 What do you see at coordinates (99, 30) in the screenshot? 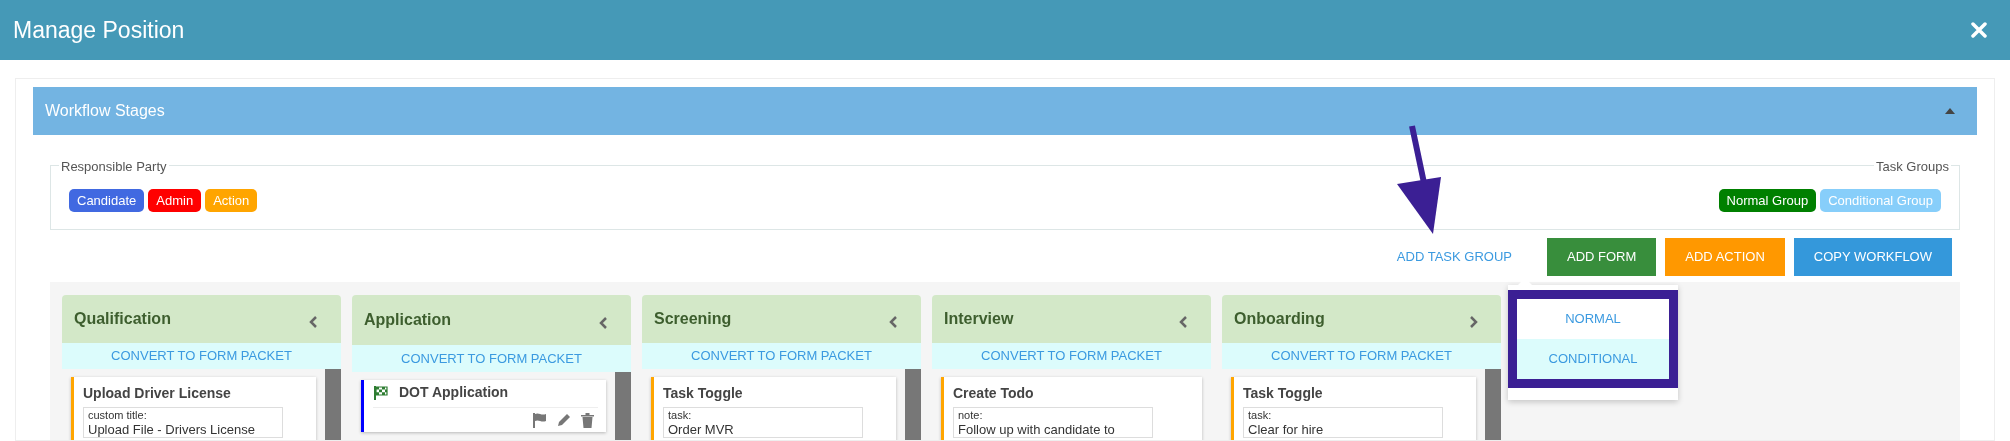
I see `dialog-title: Manage Position` at bounding box center [99, 30].